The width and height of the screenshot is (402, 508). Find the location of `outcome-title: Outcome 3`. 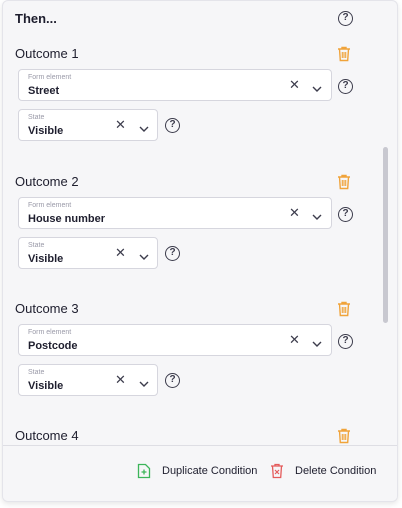

outcome-title: Outcome 3 is located at coordinates (47, 308).